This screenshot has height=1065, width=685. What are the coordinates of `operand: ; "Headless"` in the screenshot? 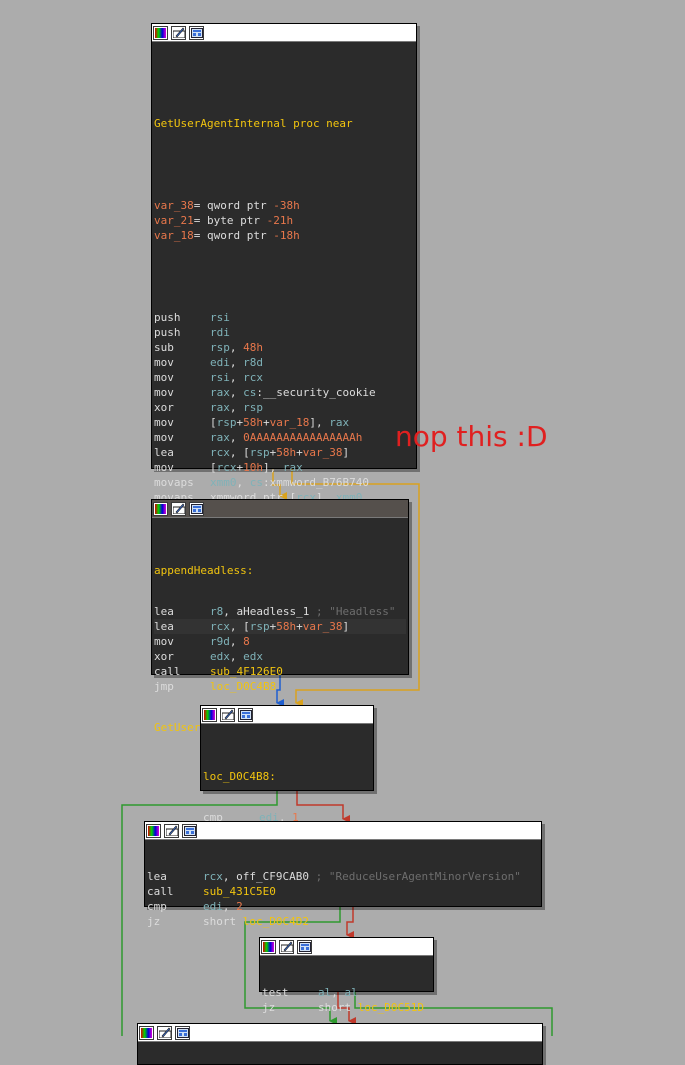 It's located at (355, 611).